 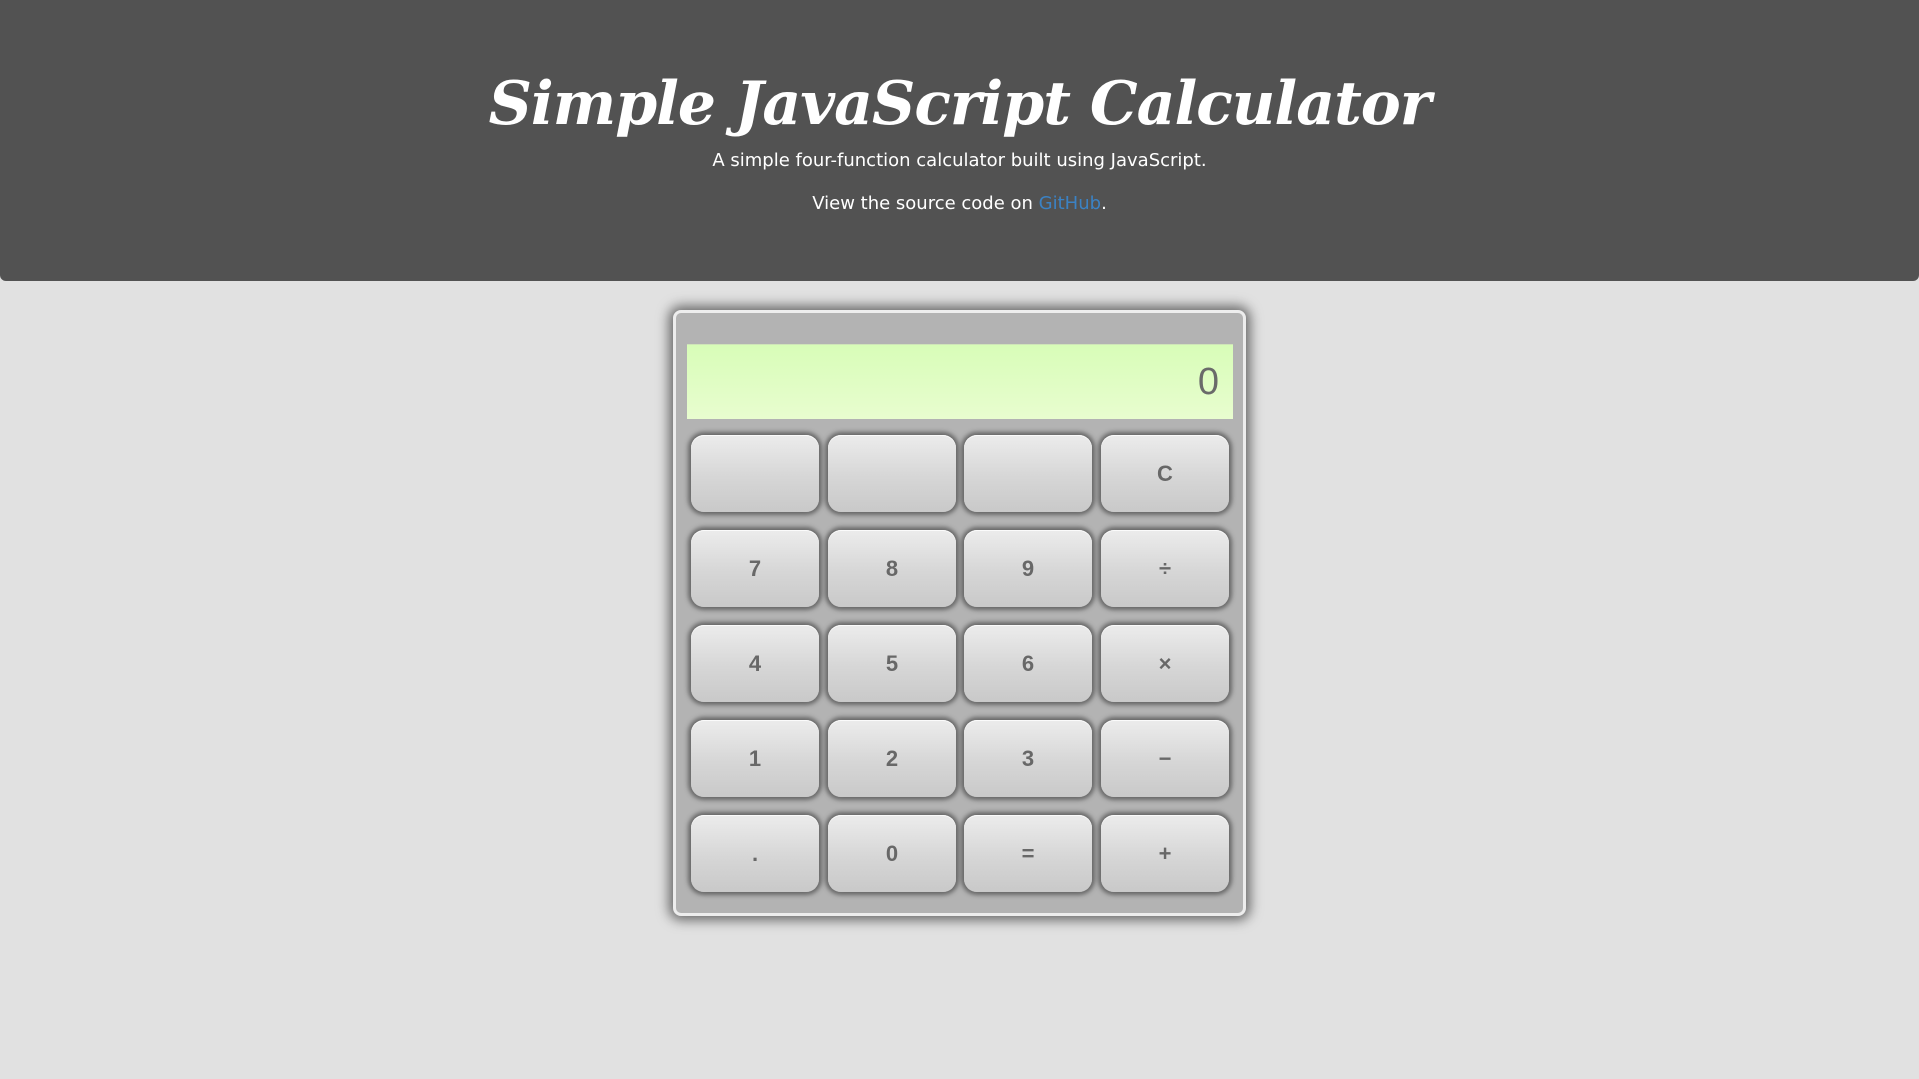 What do you see at coordinates (925, 203) in the screenshot?
I see `source-prefix-text: View the source code on` at bounding box center [925, 203].